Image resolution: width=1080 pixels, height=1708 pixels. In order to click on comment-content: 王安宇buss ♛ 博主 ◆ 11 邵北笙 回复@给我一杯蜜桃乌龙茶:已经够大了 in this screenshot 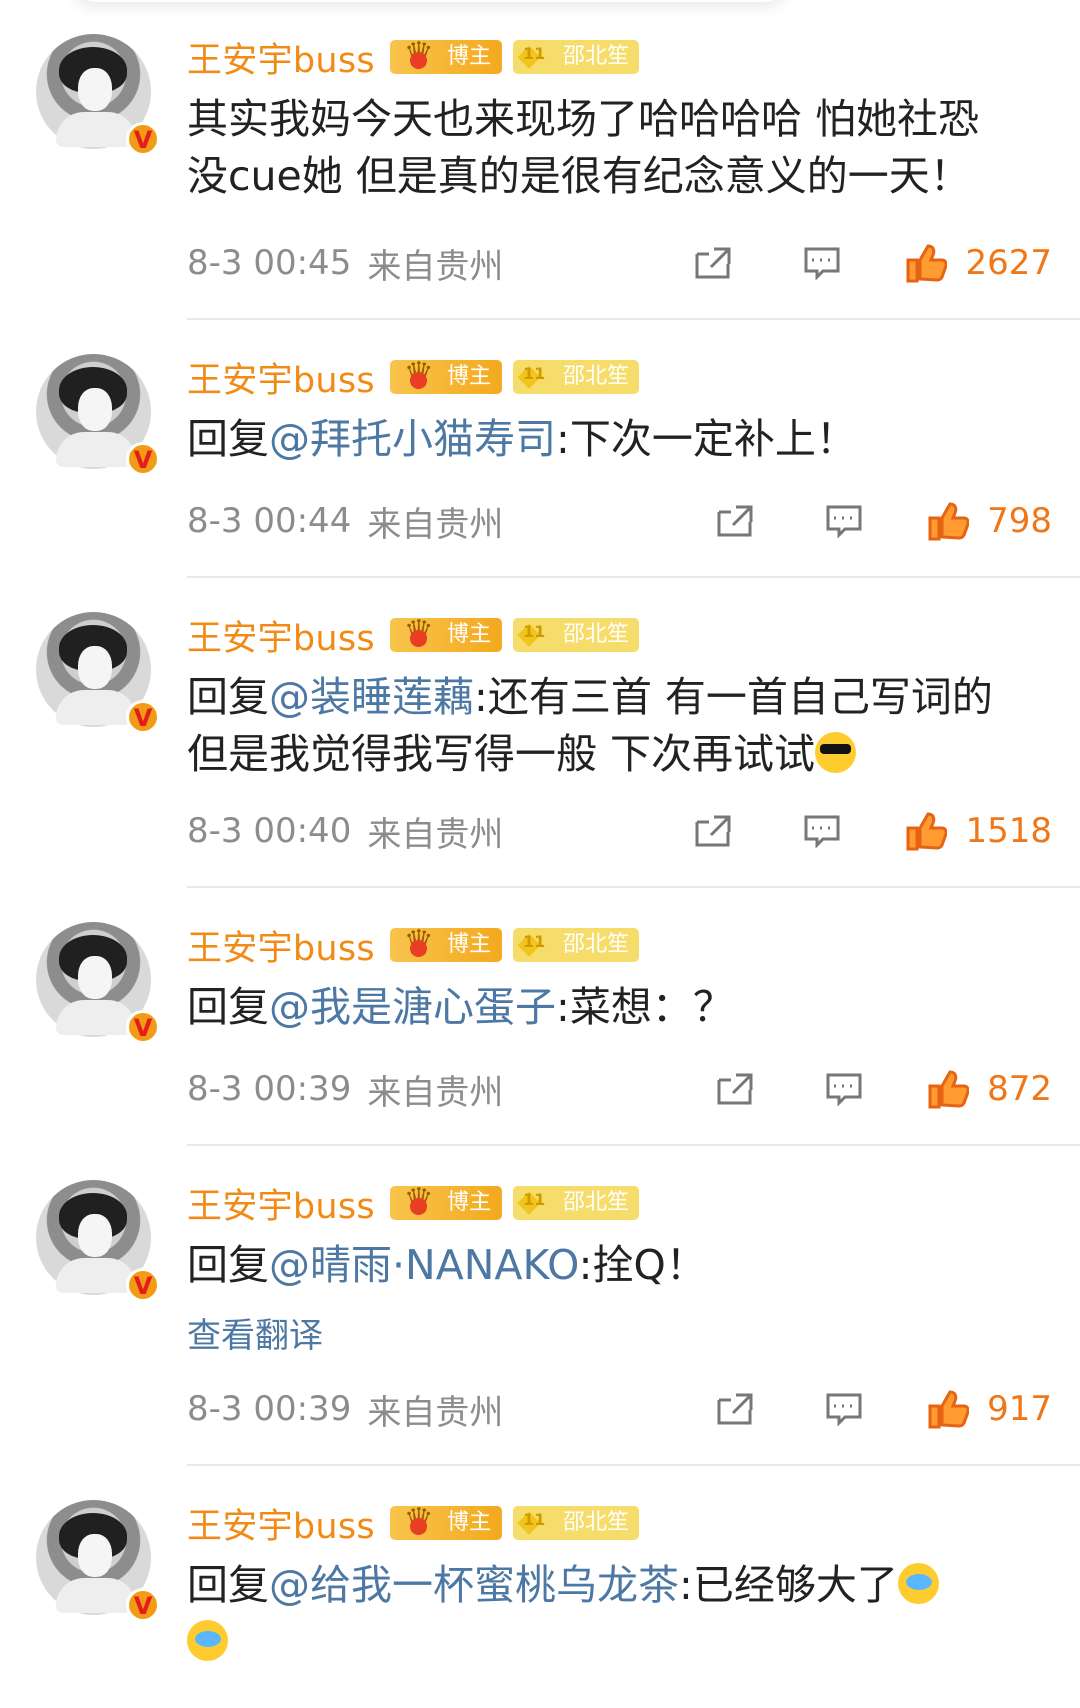, I will do `click(619, 1585)`.